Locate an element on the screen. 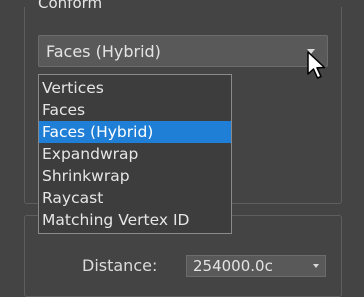 Image resolution: width=364 pixels, height=297 pixels. dropdown-item-vertices: Vertices is located at coordinates (135, 88).